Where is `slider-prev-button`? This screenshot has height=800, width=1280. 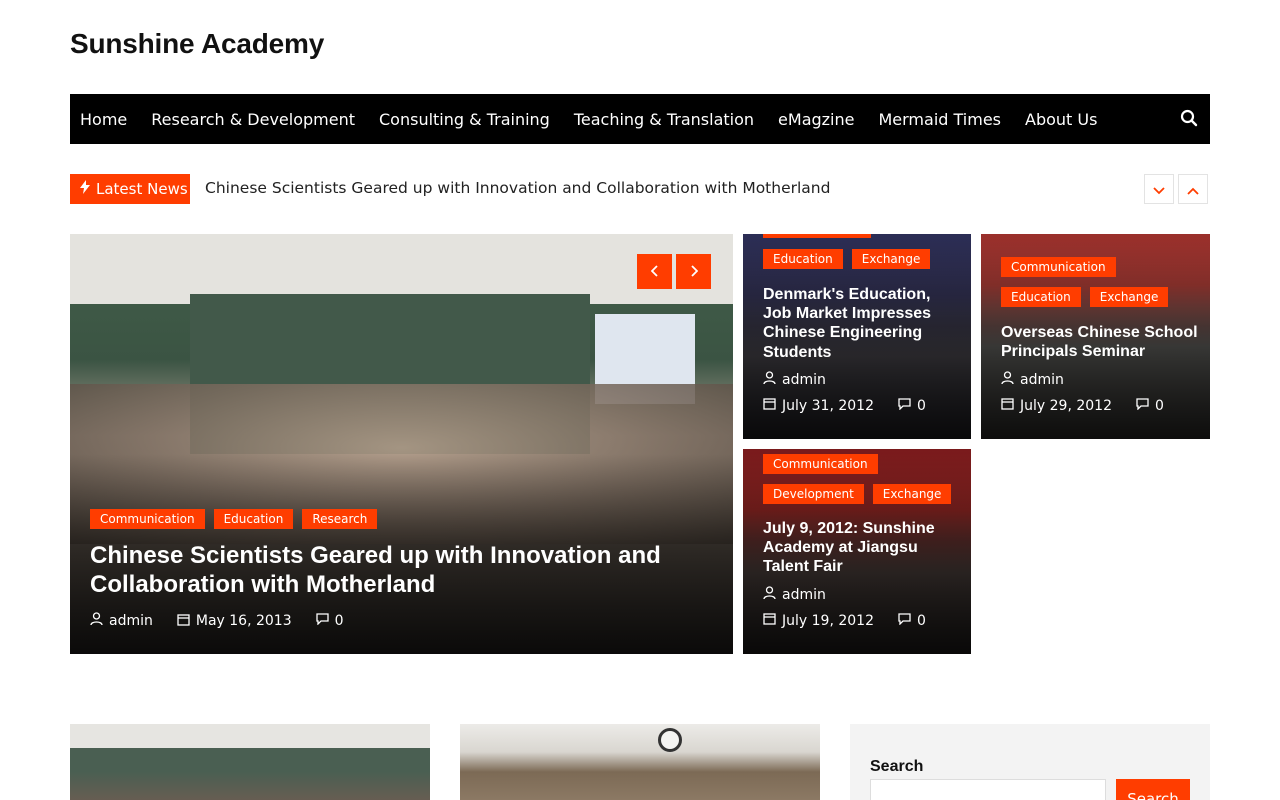 slider-prev-button is located at coordinates (654, 271).